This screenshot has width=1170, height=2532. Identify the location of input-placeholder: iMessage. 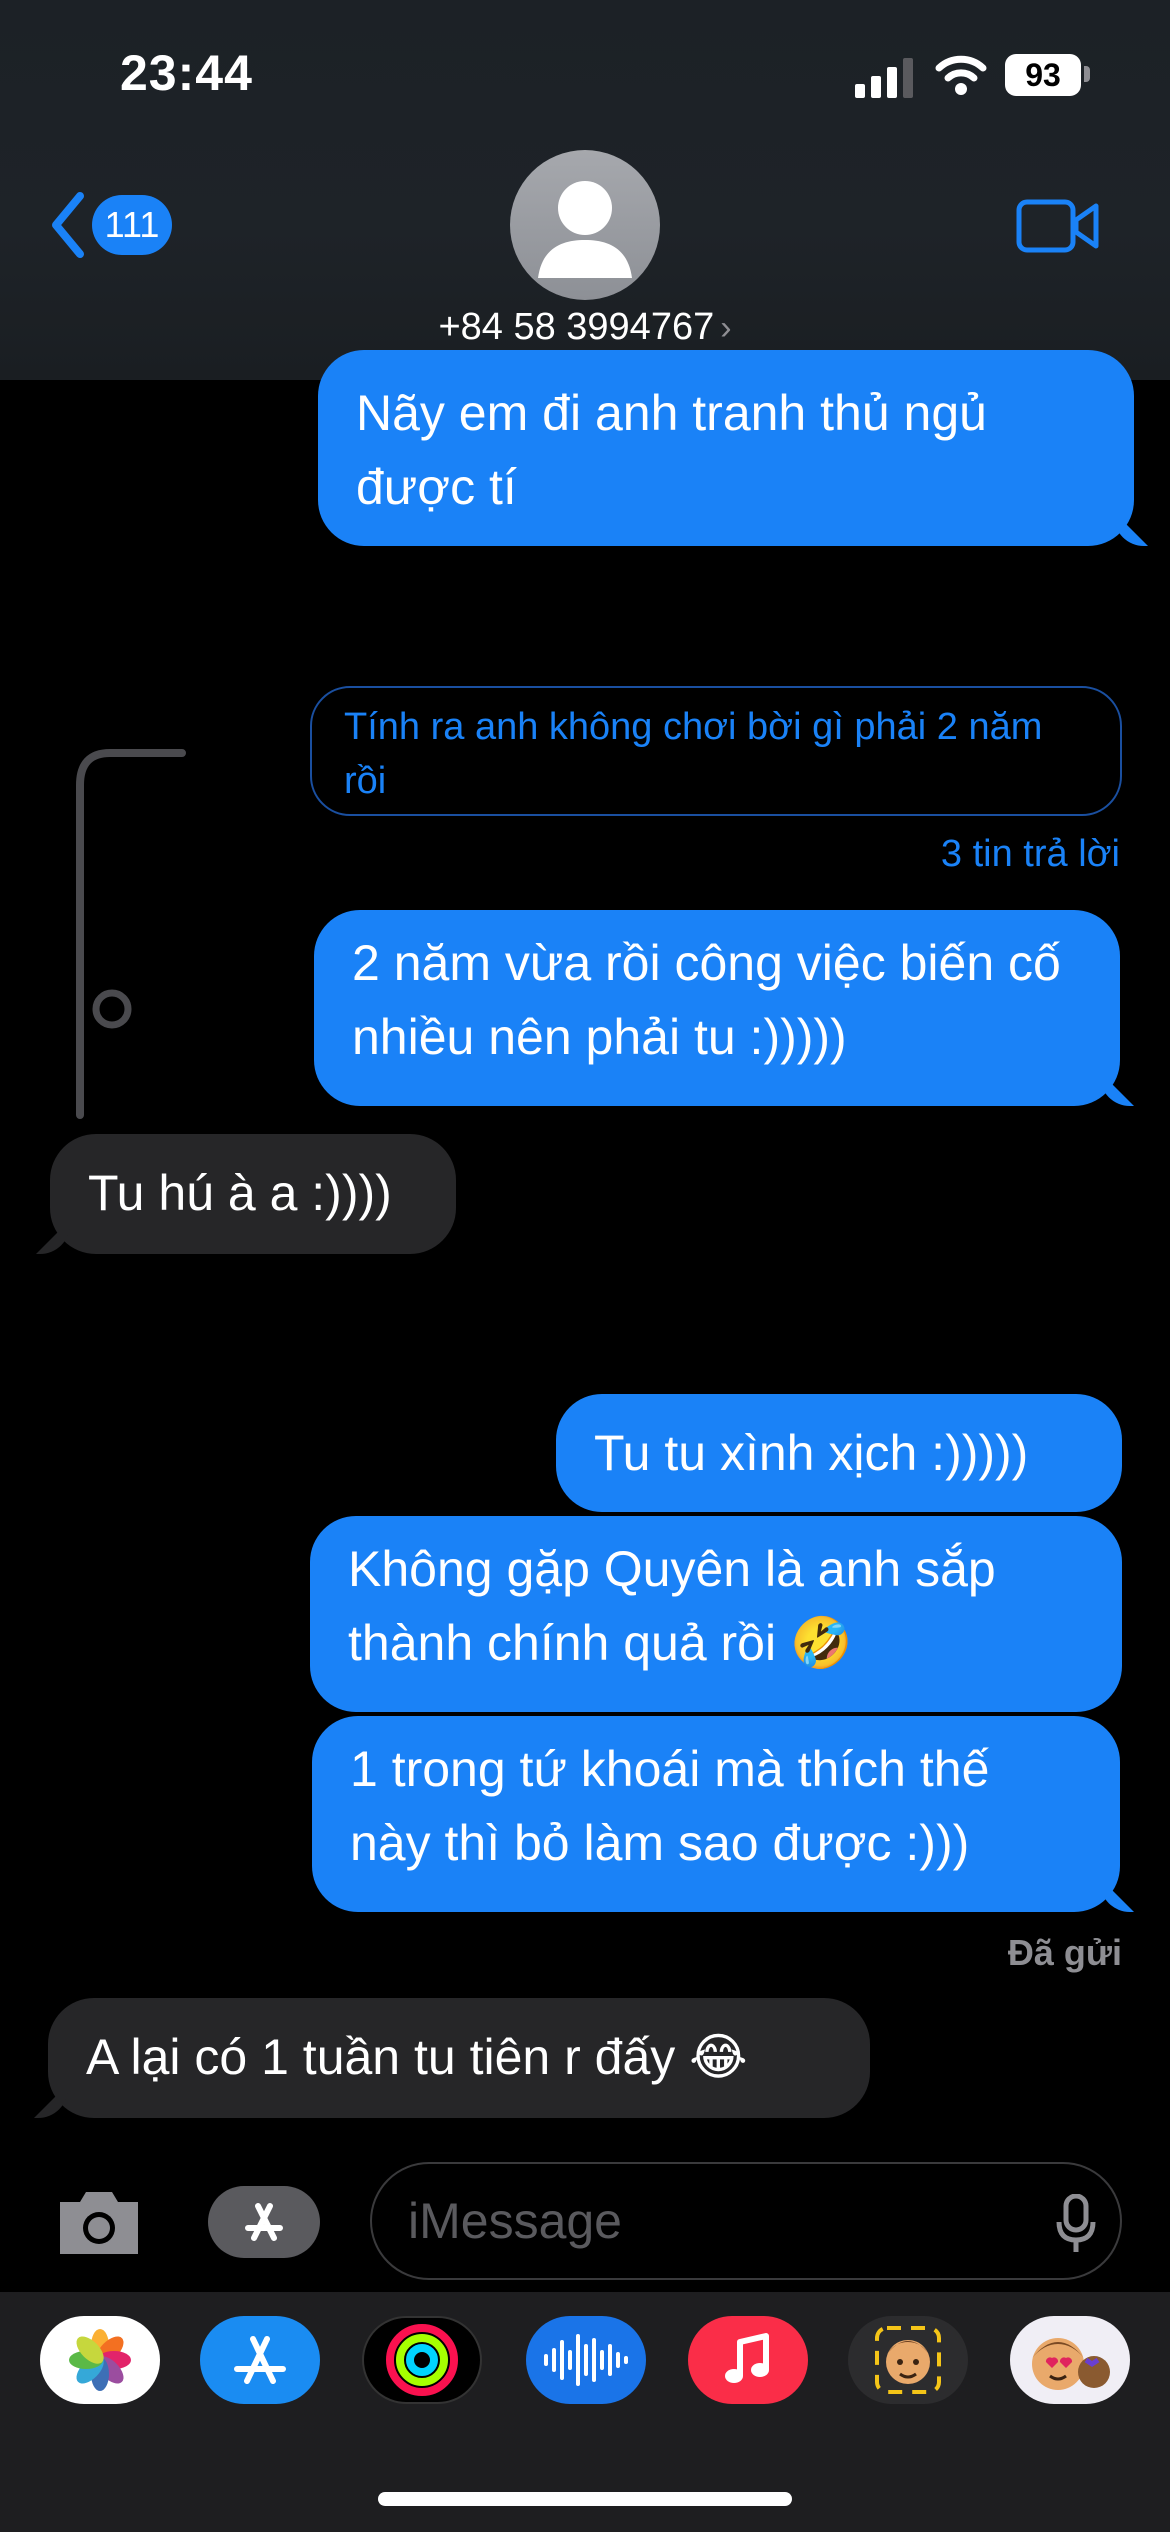
(515, 2221).